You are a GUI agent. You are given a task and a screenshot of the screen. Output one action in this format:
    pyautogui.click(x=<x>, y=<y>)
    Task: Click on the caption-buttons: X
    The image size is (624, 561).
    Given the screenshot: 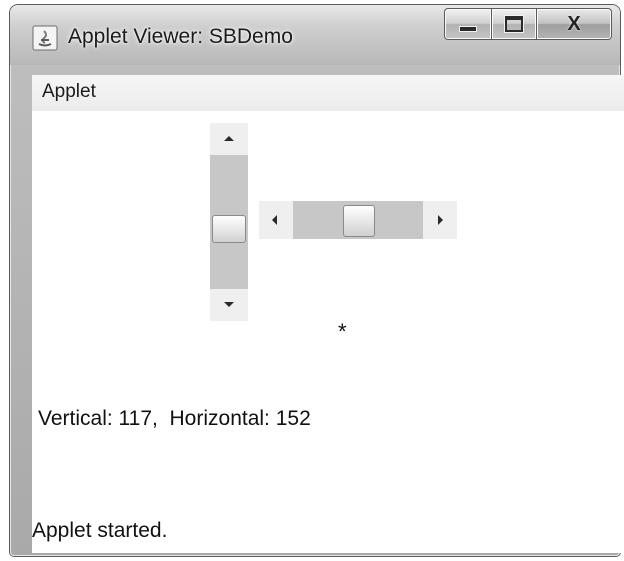 What is the action you would take?
    pyautogui.click(x=528, y=24)
    